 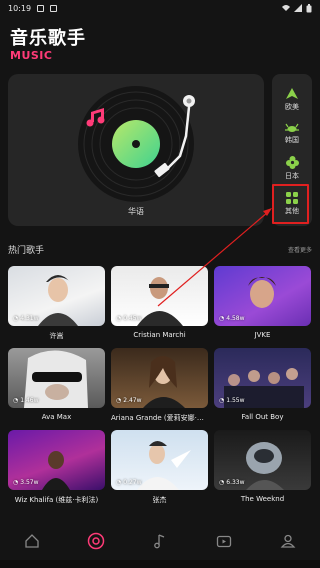 I want to click on region-item-korea: 韩国, so click(x=292, y=134).